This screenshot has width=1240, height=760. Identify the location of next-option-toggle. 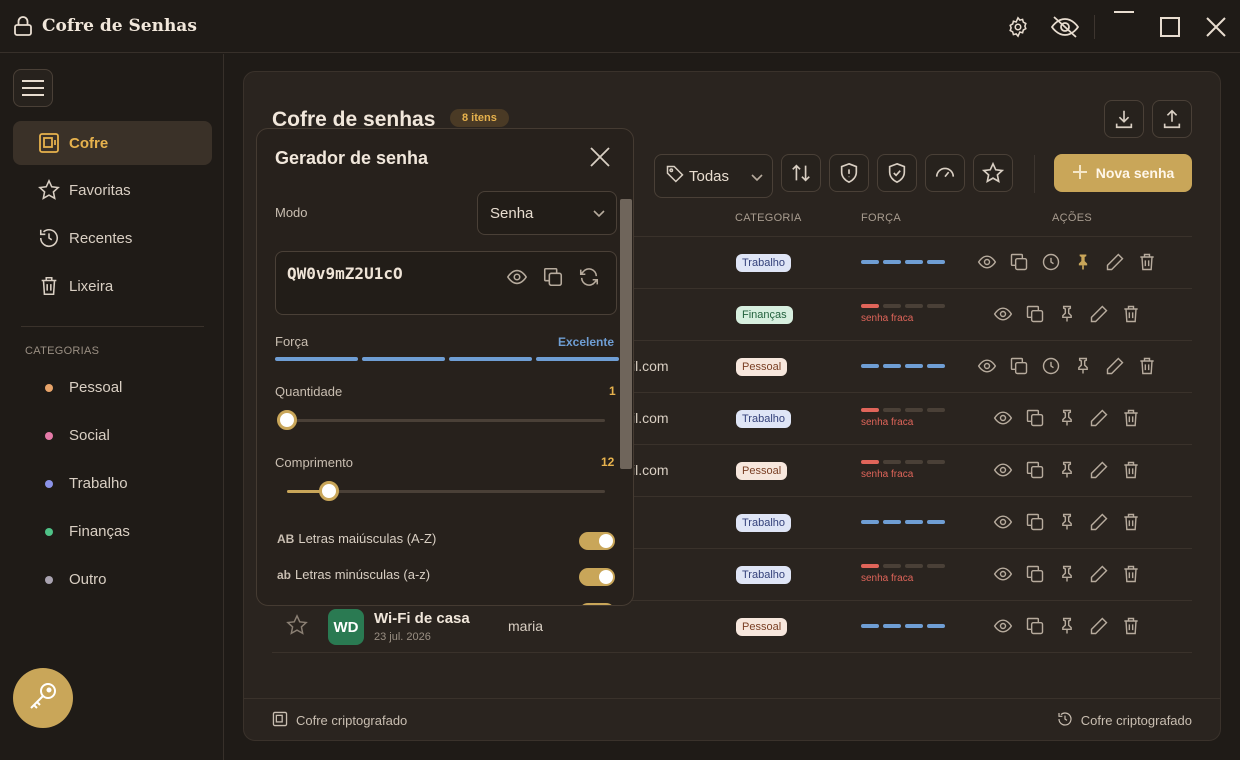
(597, 604).